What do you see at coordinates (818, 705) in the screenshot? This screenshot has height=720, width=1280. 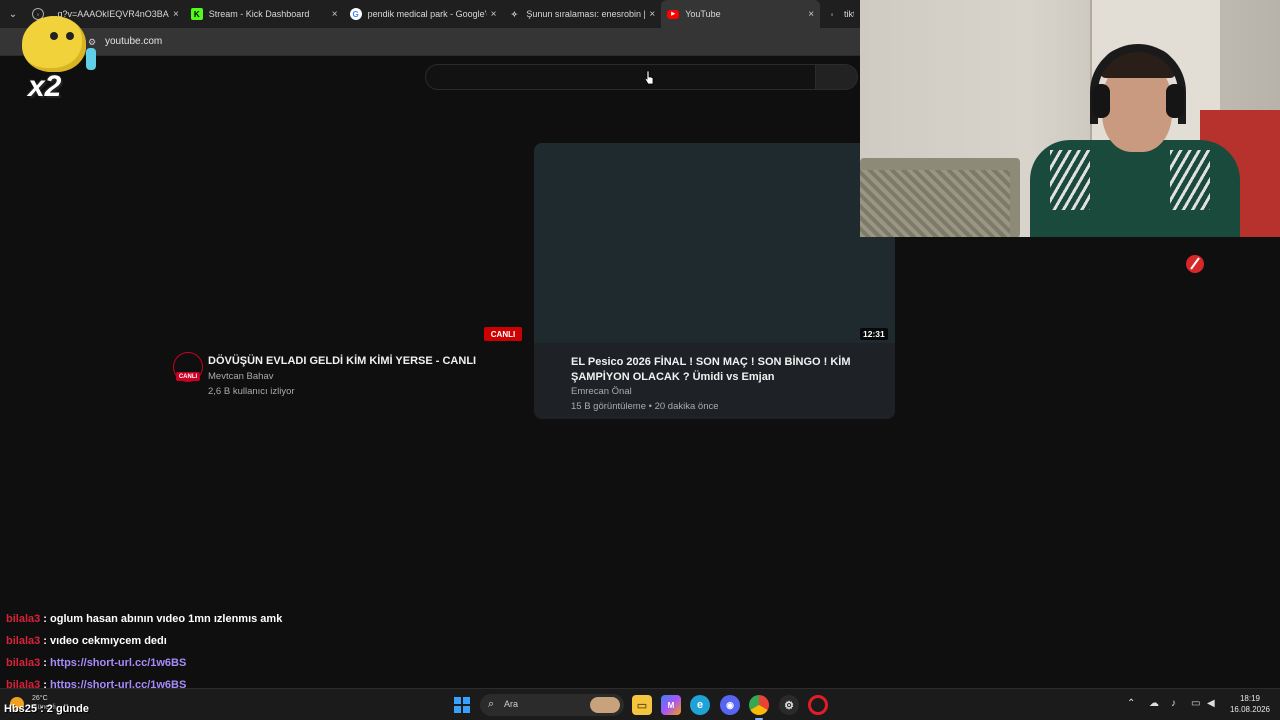 I see `opera-icon` at bounding box center [818, 705].